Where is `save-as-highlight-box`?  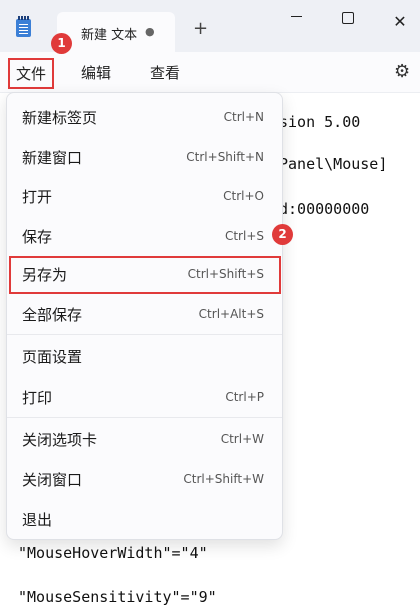 save-as-highlight-box is located at coordinates (145, 275).